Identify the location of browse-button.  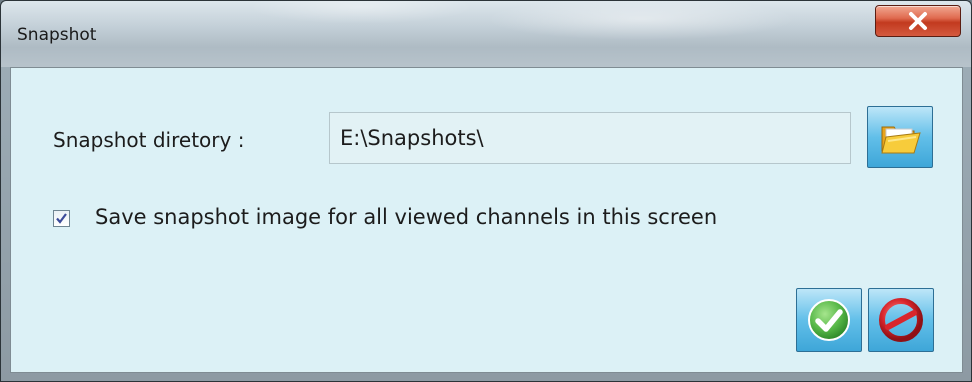
(900, 137).